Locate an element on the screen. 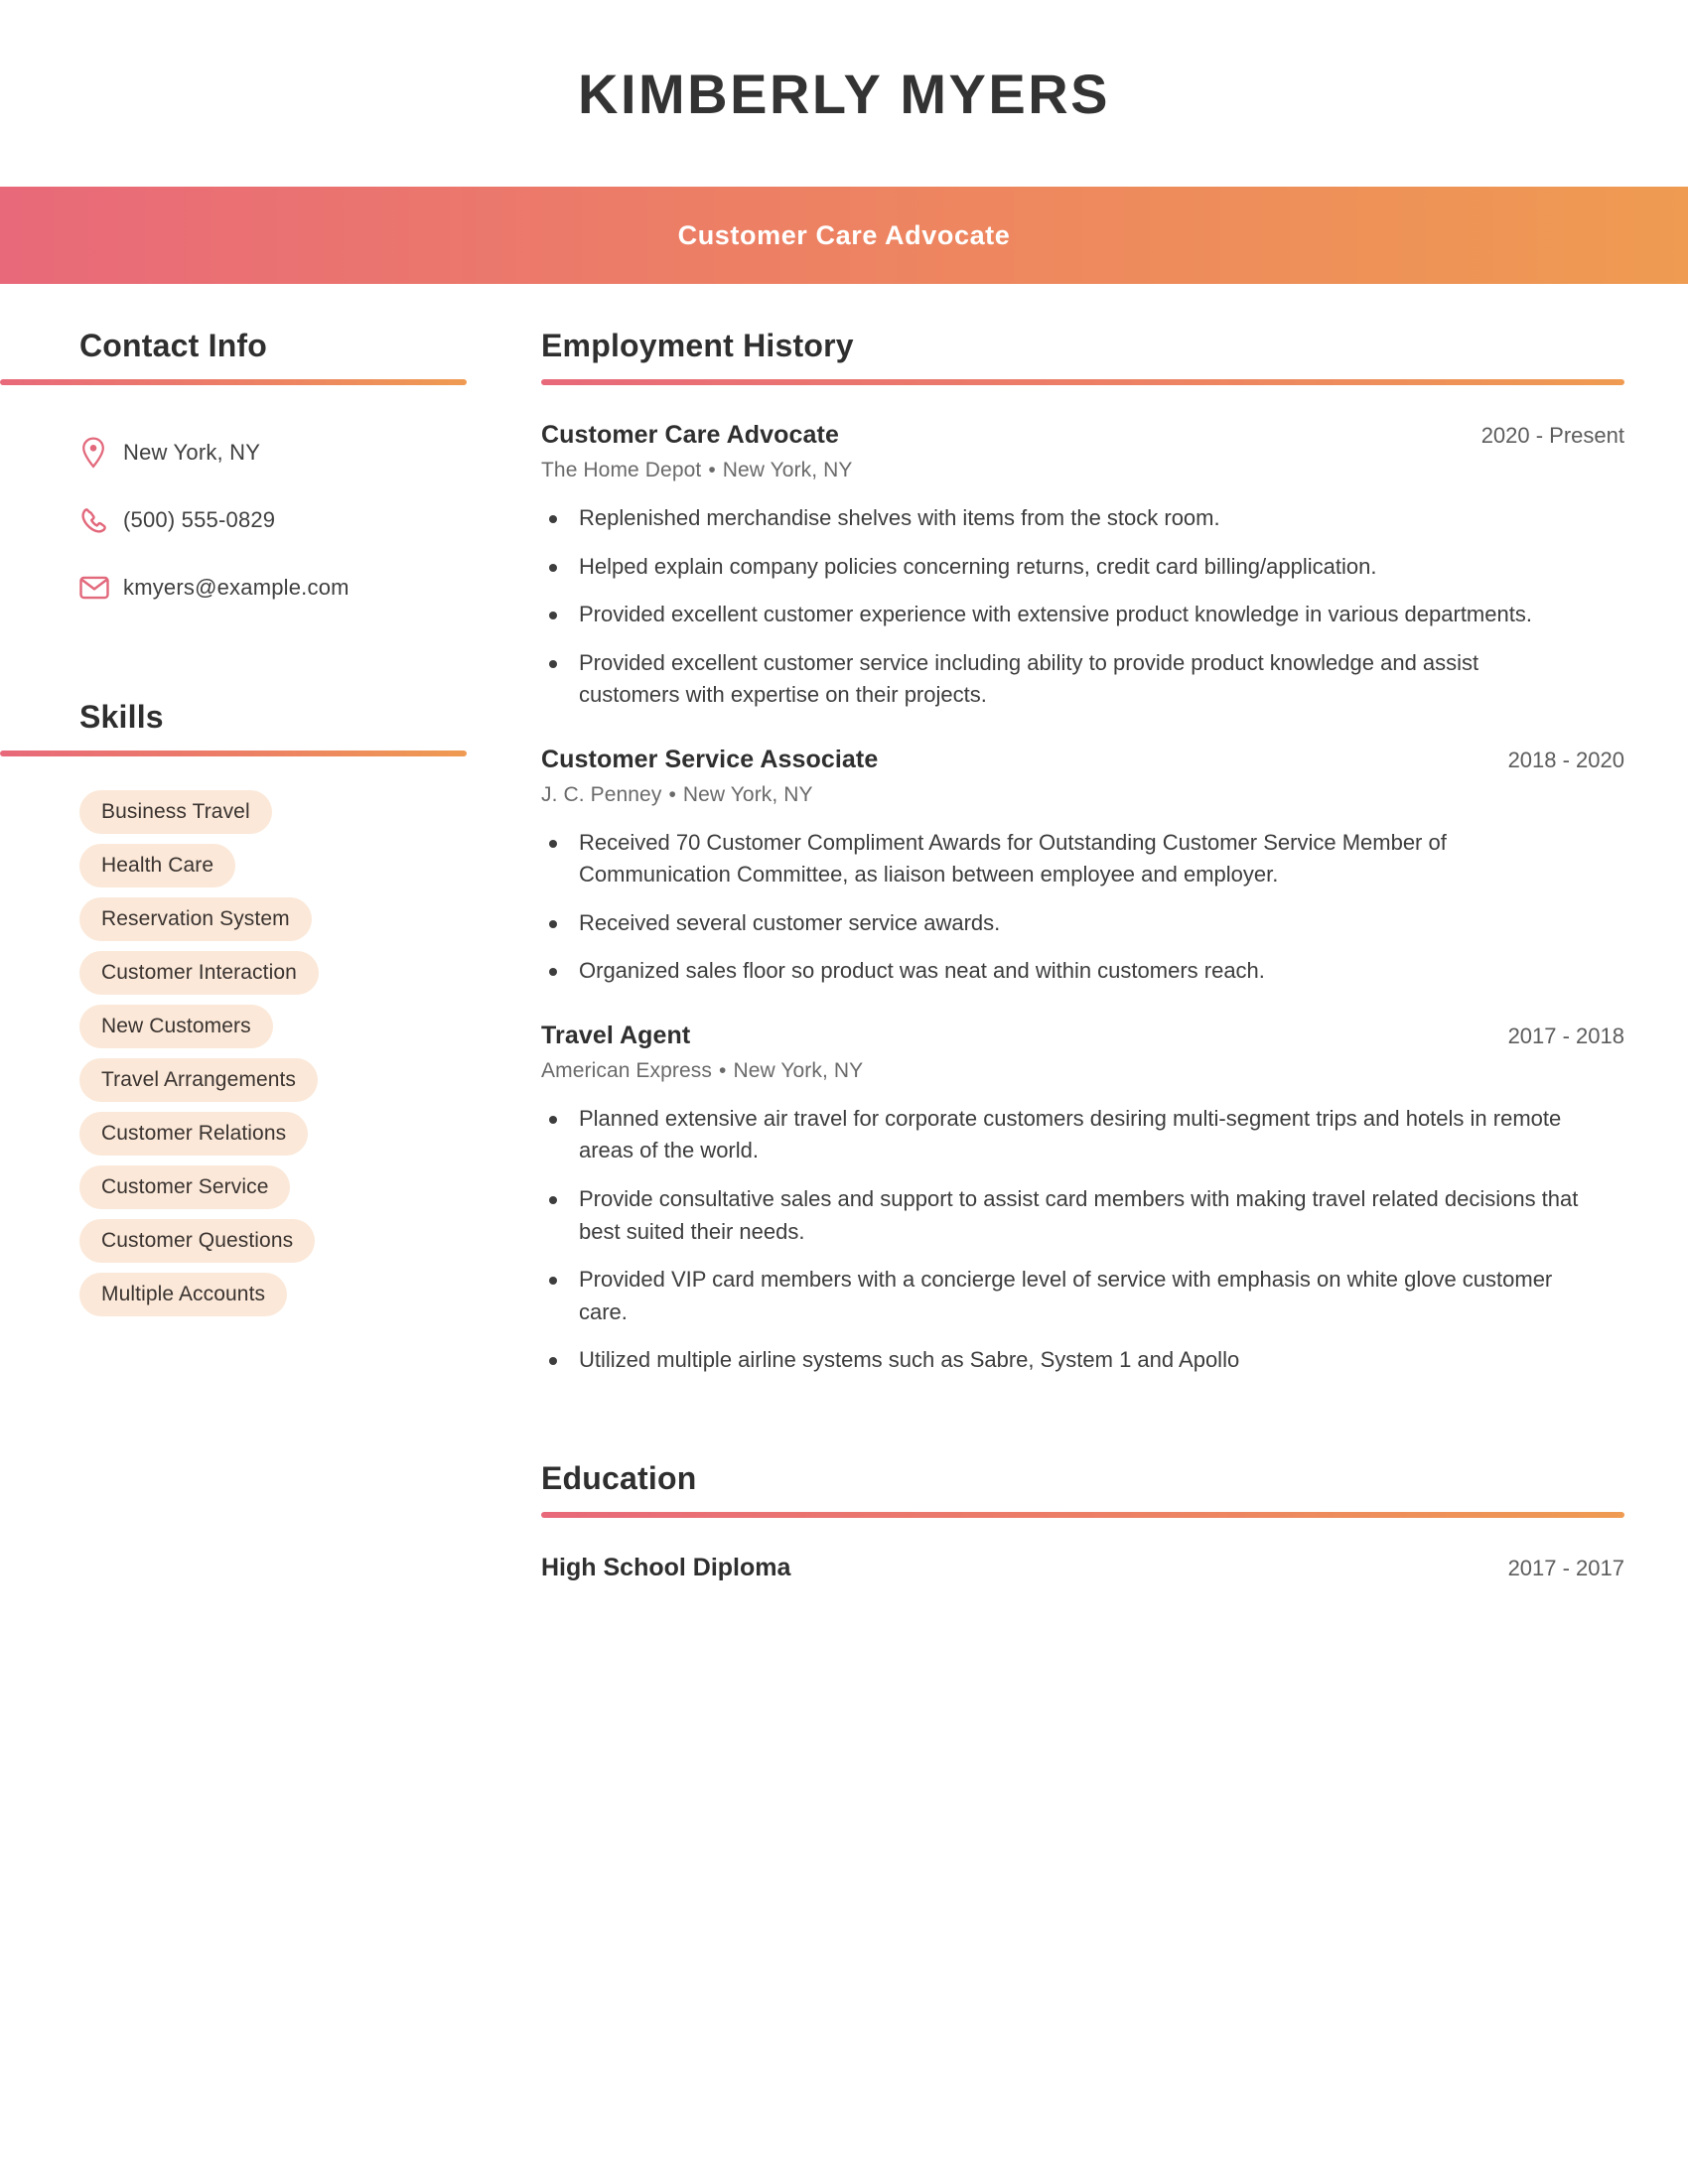  skill-tag: Reservation System is located at coordinates (195, 919).